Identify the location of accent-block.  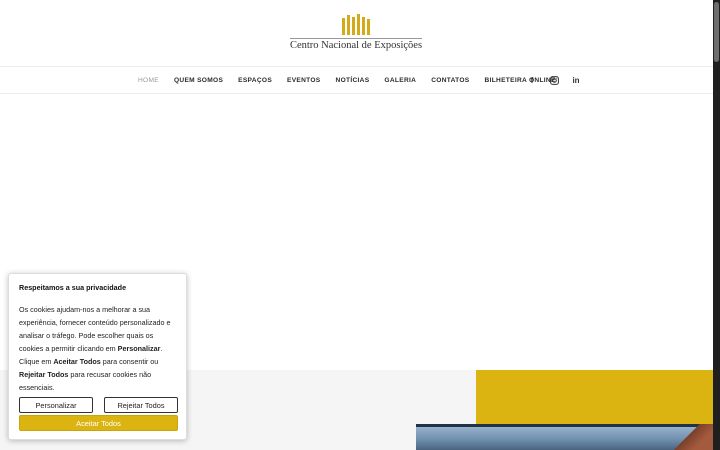
(594, 397).